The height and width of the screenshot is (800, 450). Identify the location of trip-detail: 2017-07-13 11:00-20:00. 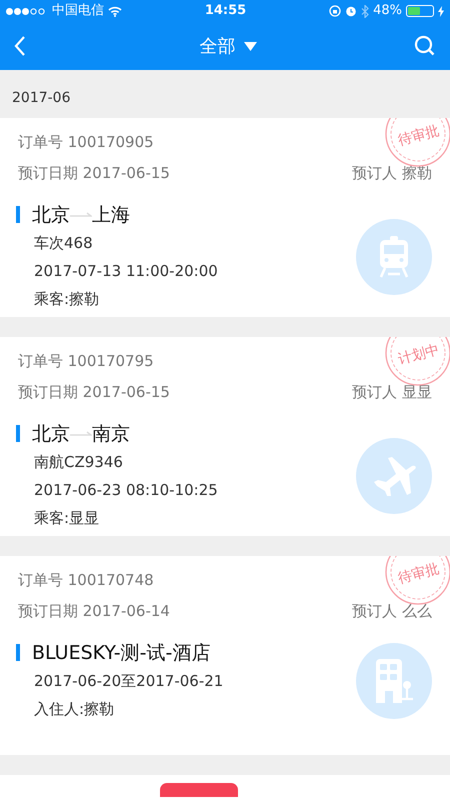
(125, 271).